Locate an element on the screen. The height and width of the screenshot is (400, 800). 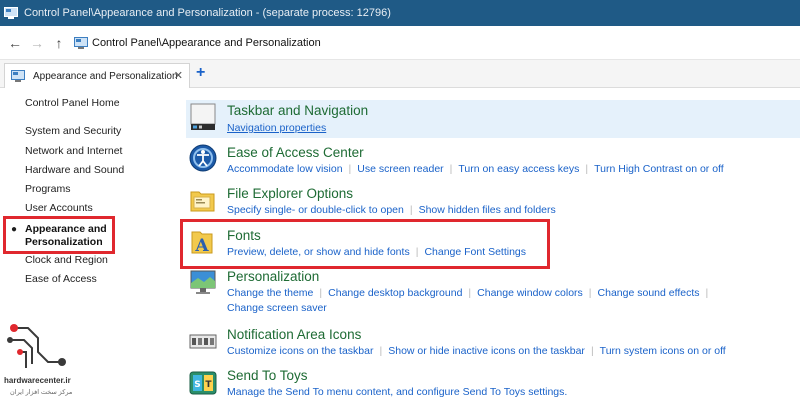
category-title: Taskbar and Navigation is located at coordinates (297, 110).